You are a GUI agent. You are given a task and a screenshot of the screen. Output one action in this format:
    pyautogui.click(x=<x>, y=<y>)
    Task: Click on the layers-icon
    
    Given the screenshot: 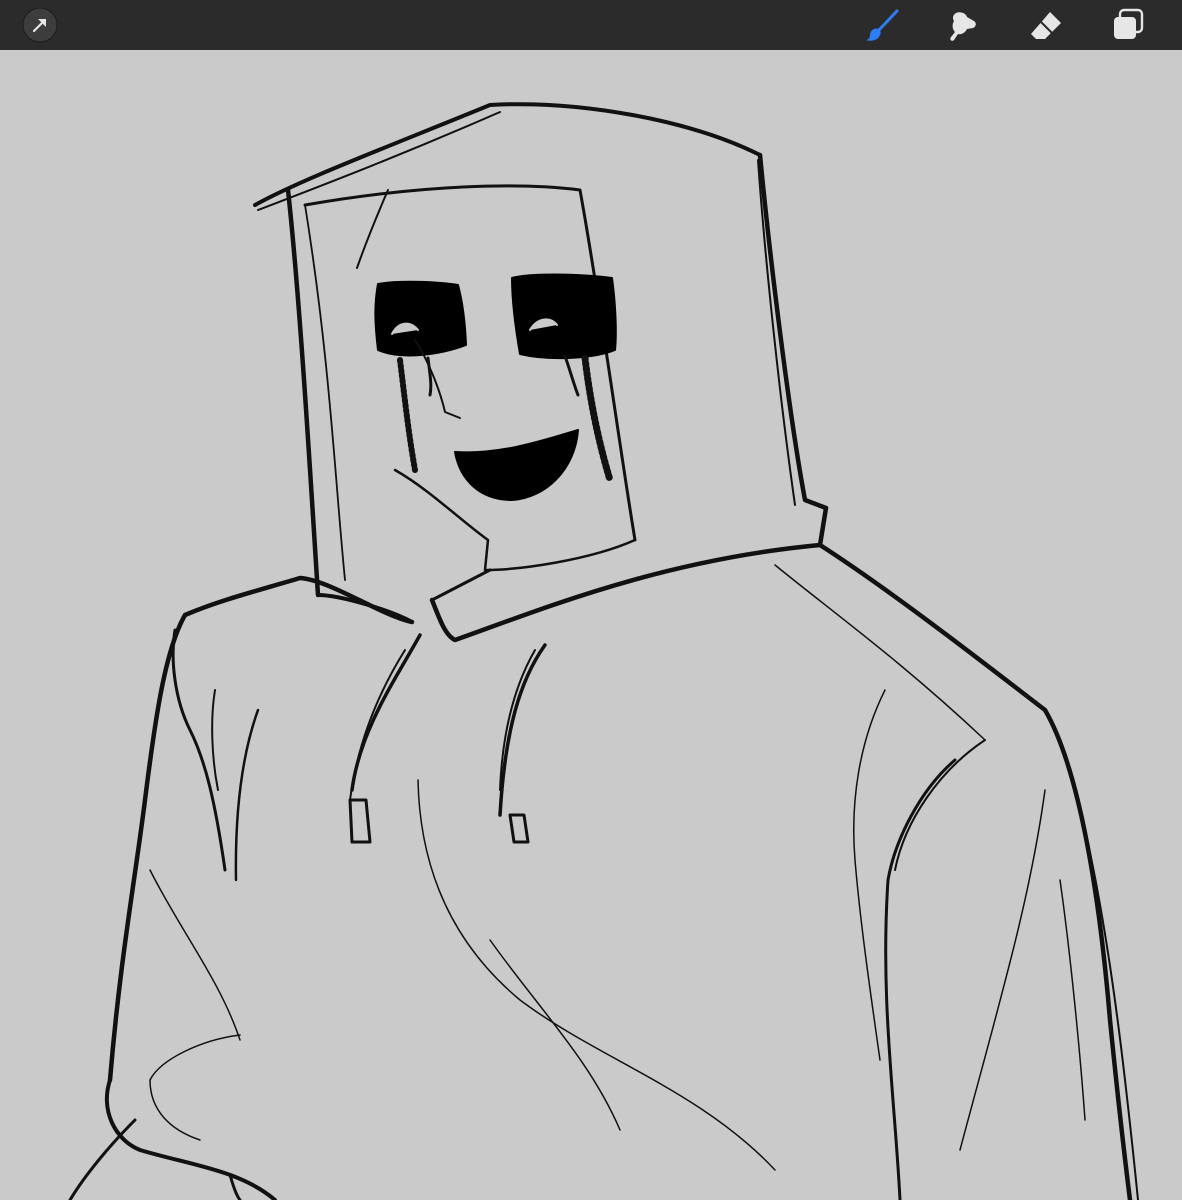 What is the action you would take?
    pyautogui.click(x=1129, y=23)
    